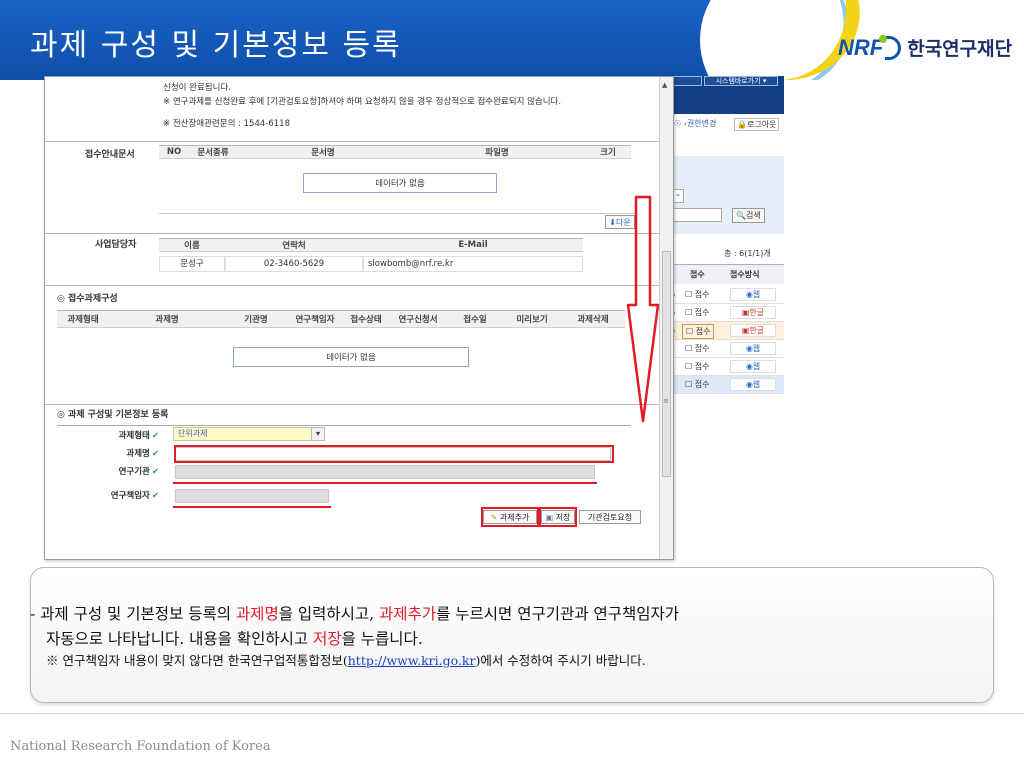 Image resolution: width=1024 pixels, height=768 pixels. Describe the element at coordinates (510, 517) in the screenshot. I see `highlight-add-button` at that location.